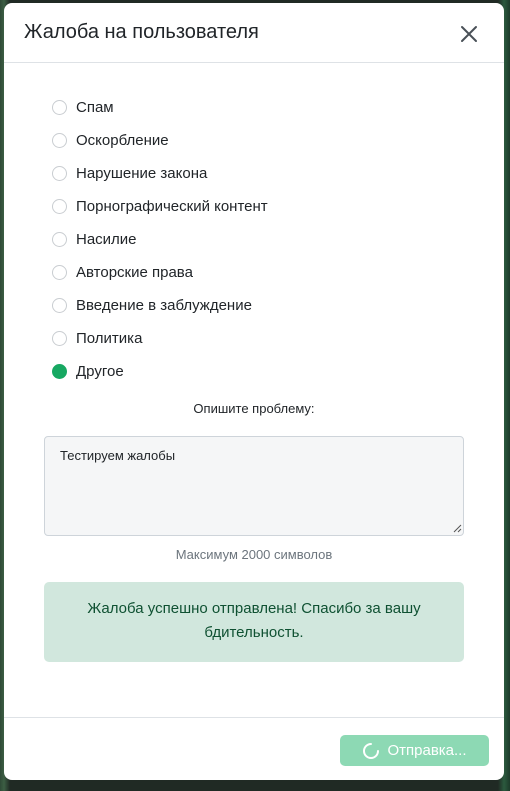 This screenshot has width=510, height=791. Describe the element at coordinates (100, 371) in the screenshot. I see `reason-label: Другое` at that location.